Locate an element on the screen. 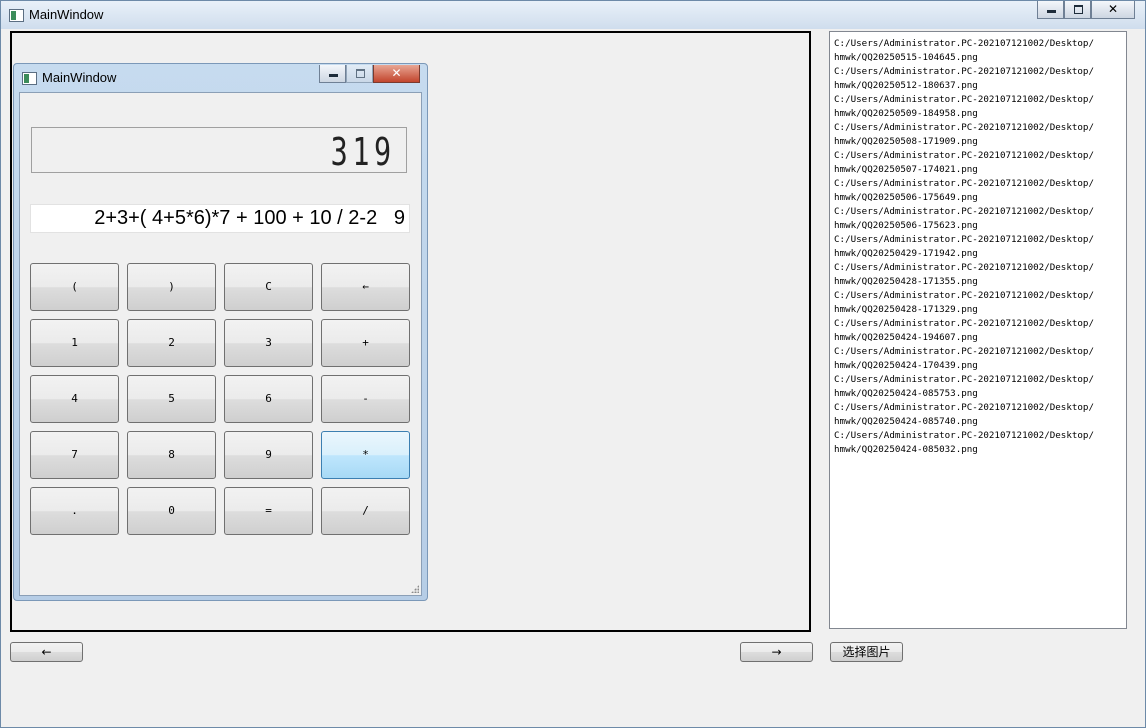 The height and width of the screenshot is (728, 1146). list-item: hmwk/QQ20250509-184958.png is located at coordinates (979, 114).